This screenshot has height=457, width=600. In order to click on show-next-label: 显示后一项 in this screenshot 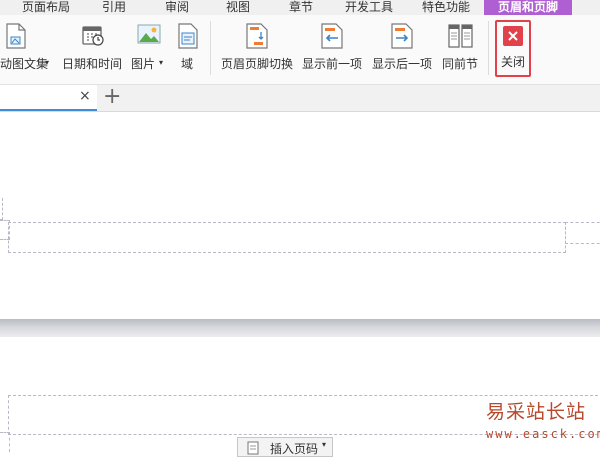, I will do `click(402, 64)`.